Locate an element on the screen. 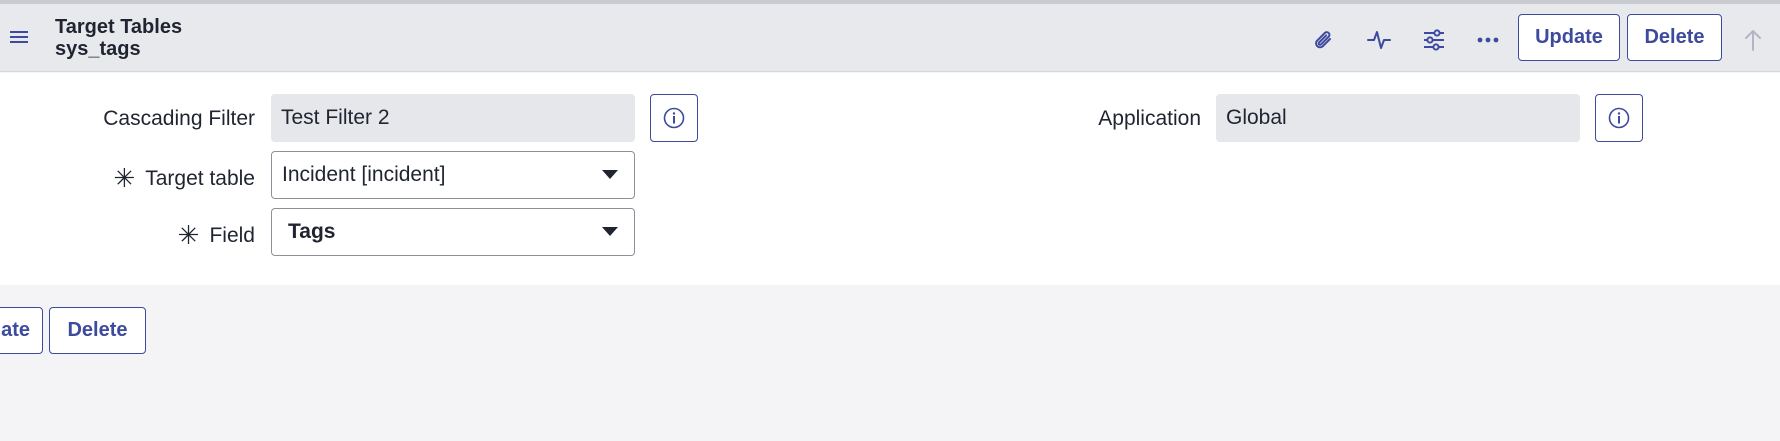  update-button: Update is located at coordinates (1569, 37).